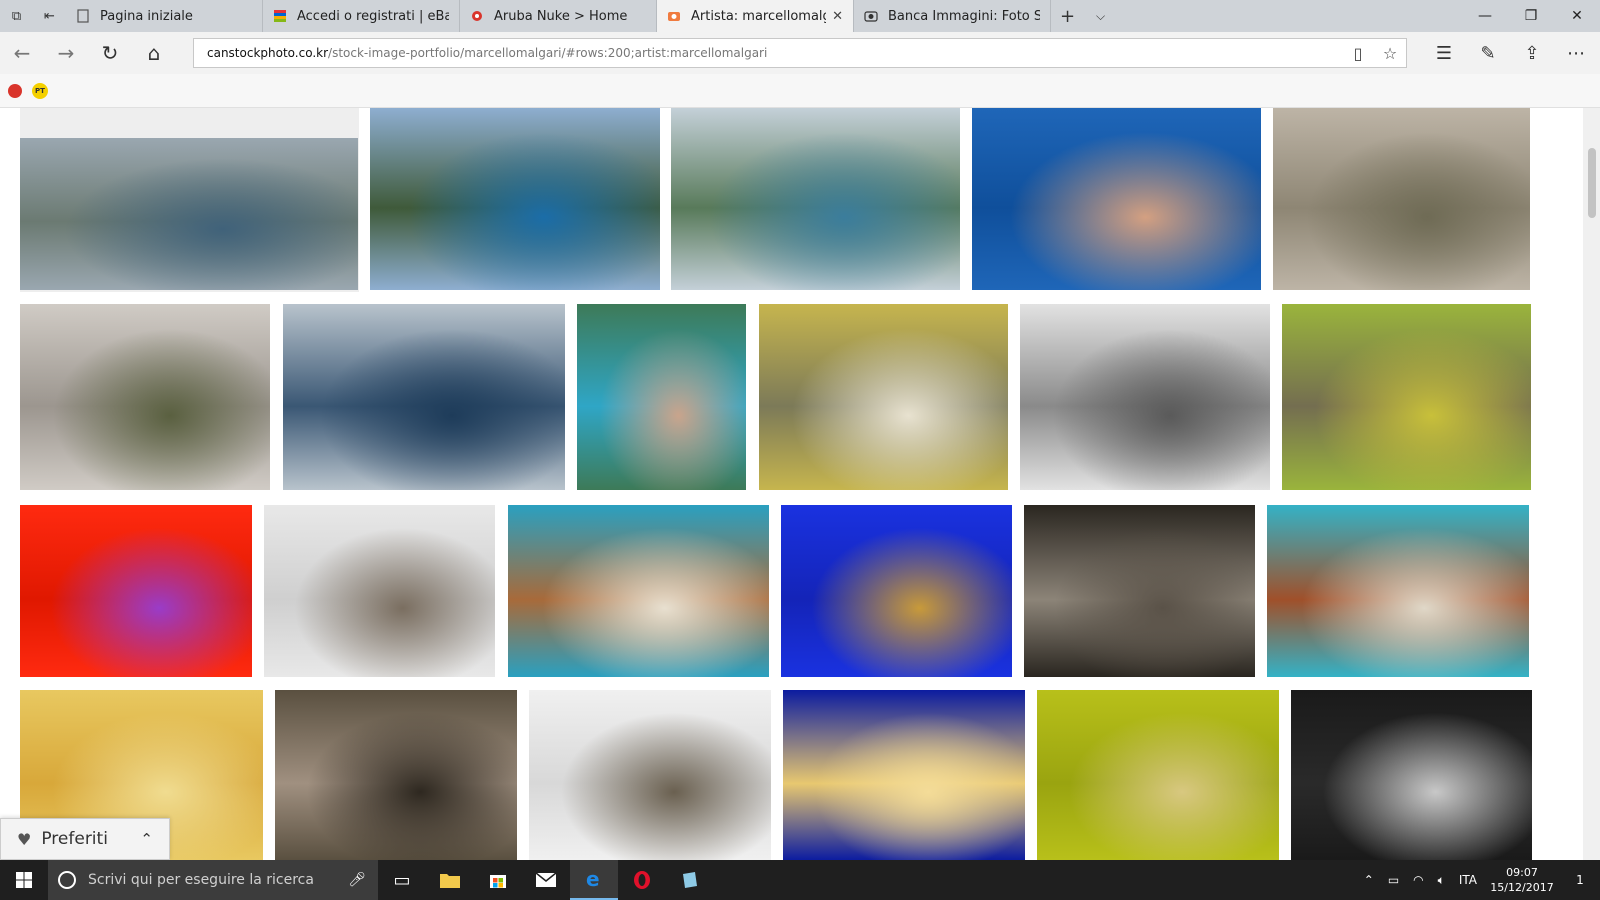  What do you see at coordinates (1393, 880) in the screenshot?
I see `battery-icon: ▭` at bounding box center [1393, 880].